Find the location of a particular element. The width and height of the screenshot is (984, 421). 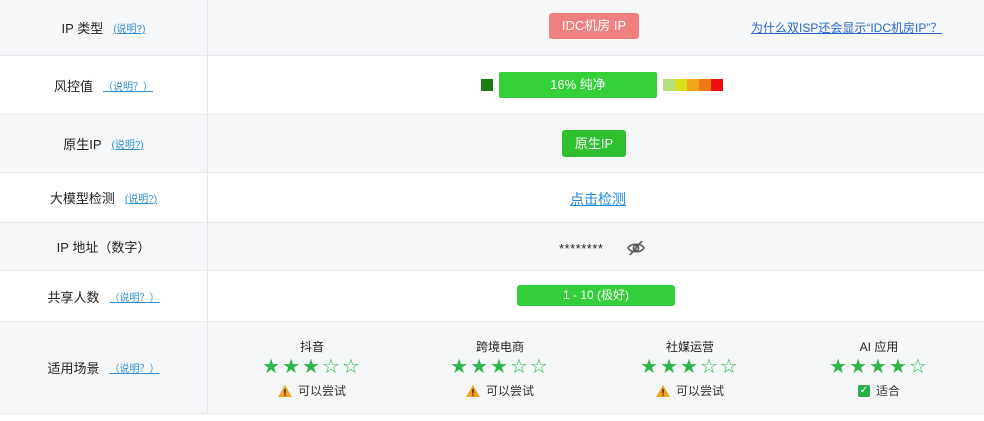

eye-slash-icon is located at coordinates (636, 248).